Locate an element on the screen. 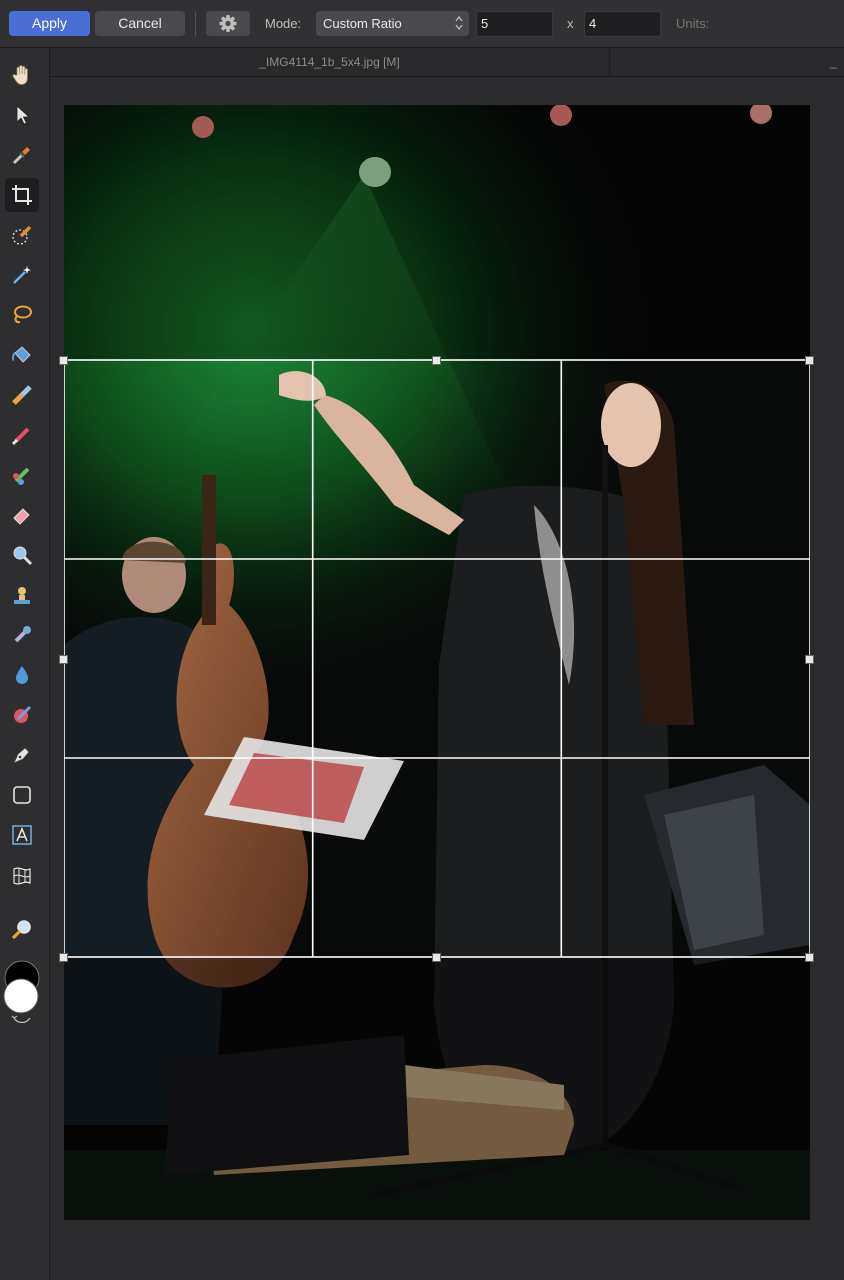 Image resolution: width=844 pixels, height=1280 pixels. patch-icon is located at coordinates (22, 634).